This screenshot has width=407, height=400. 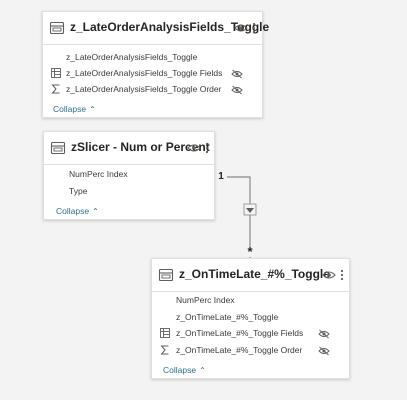 What do you see at coordinates (131, 57) in the screenshot?
I see `field-row: z_LateOrderAnalysisFields_Toggle` at bounding box center [131, 57].